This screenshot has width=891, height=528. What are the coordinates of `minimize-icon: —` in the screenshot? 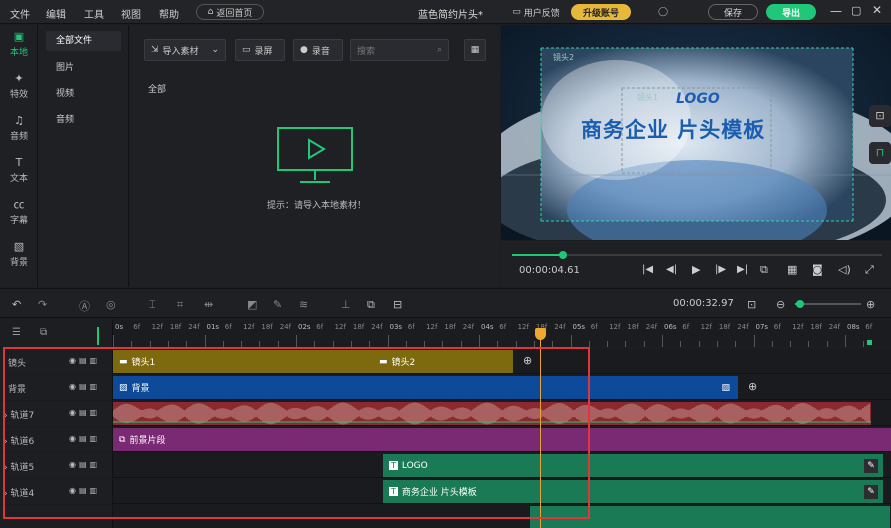 It's located at (836, 11).